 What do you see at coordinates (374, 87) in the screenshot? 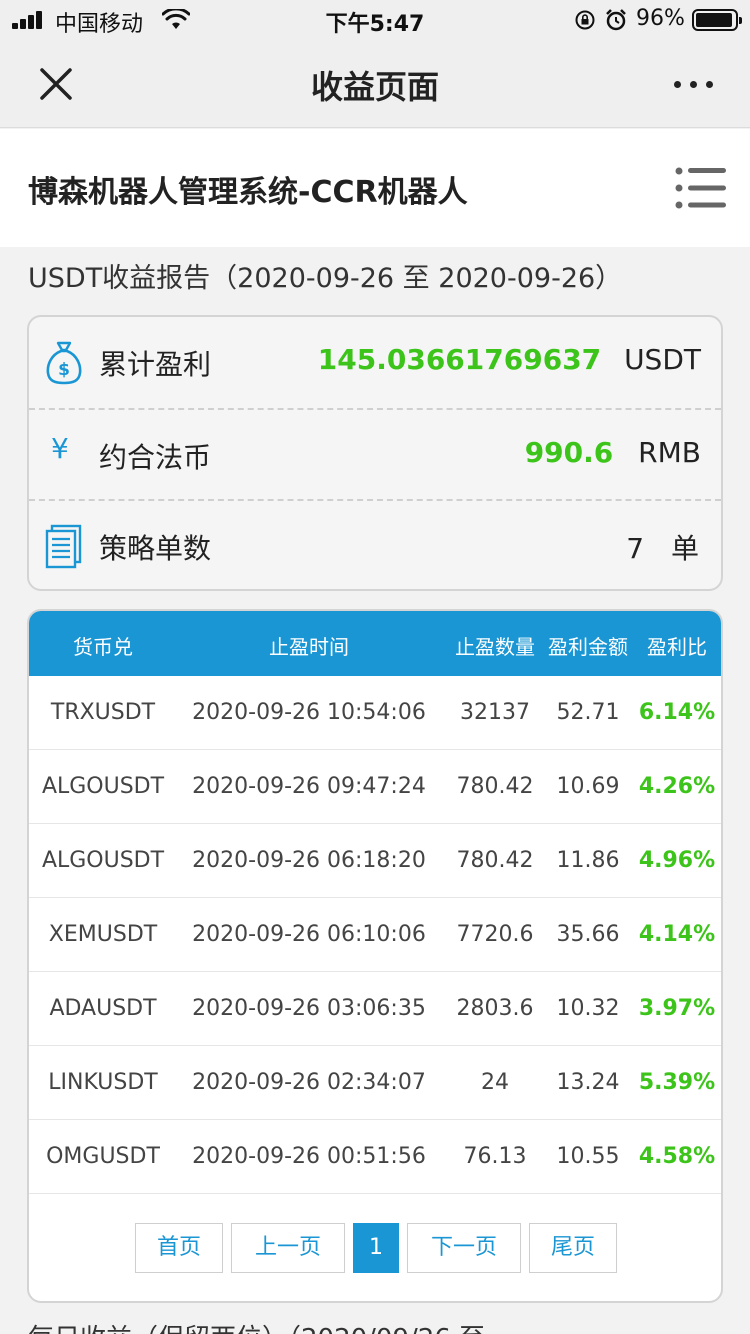
I see `page-title: 收益页面` at bounding box center [374, 87].